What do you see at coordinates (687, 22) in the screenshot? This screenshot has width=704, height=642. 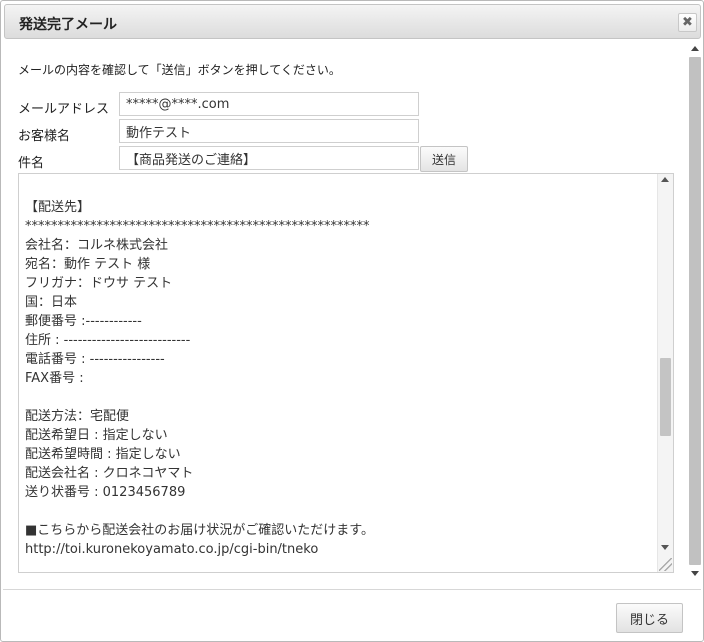 I see `close-icon: ✖` at bounding box center [687, 22].